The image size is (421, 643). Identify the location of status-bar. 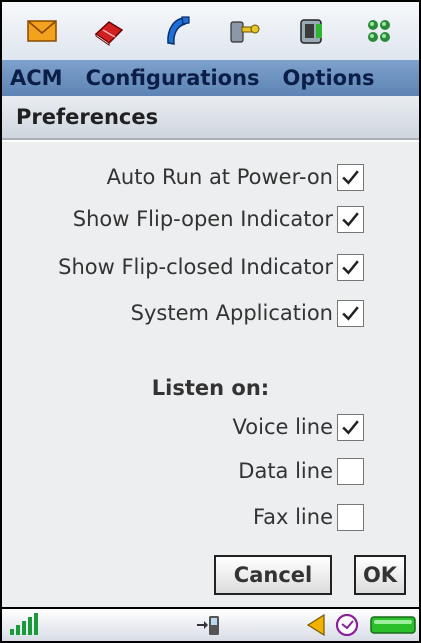
(210, 624).